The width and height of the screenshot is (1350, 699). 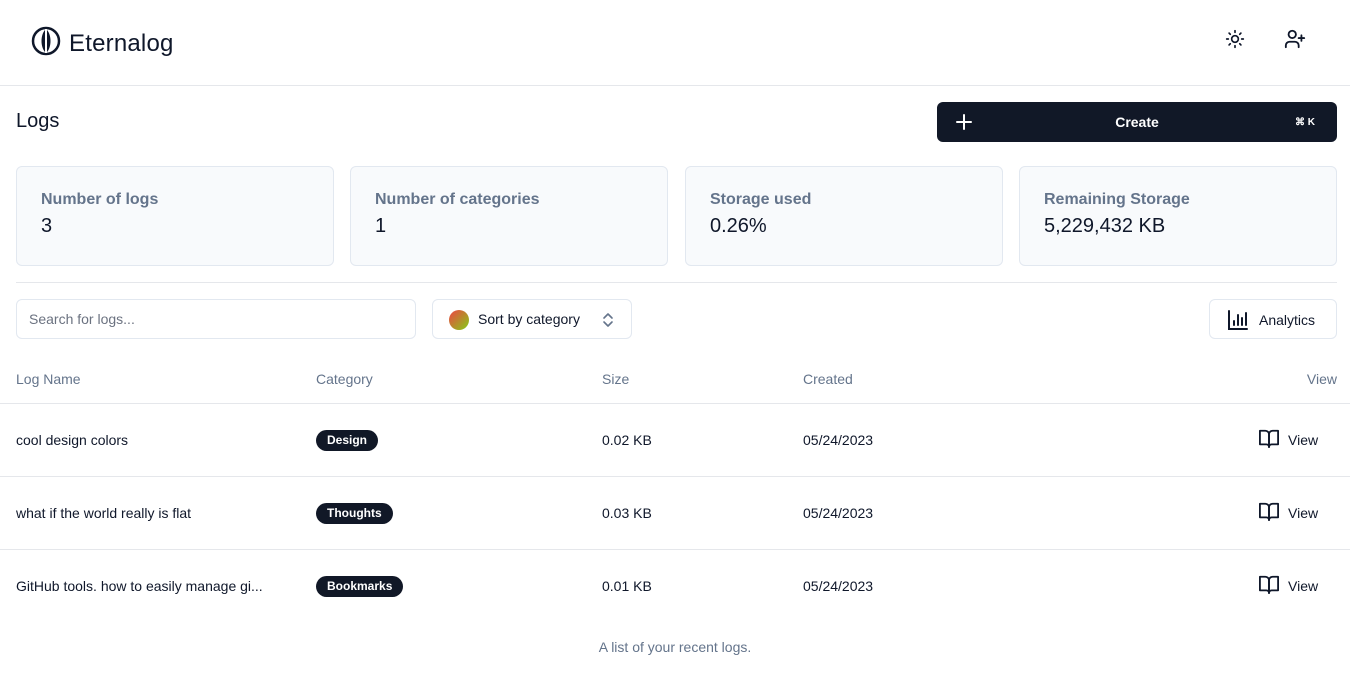 I want to click on stat-card-logs: Number of logs 3, so click(x=175, y=216).